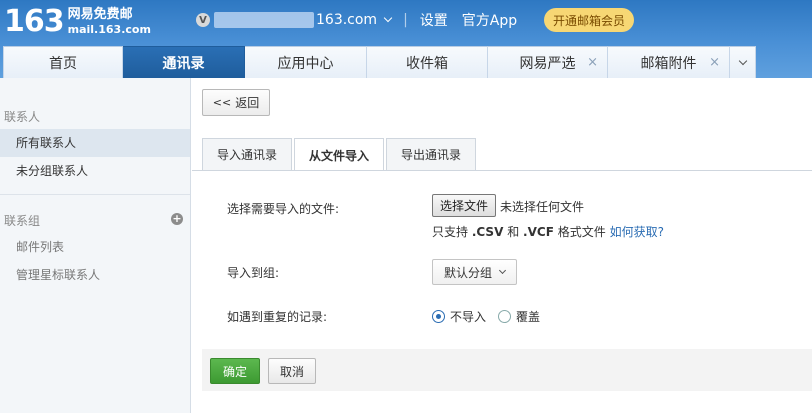 The height and width of the screenshot is (413, 812). I want to click on tabs-more-button, so click(743, 62).